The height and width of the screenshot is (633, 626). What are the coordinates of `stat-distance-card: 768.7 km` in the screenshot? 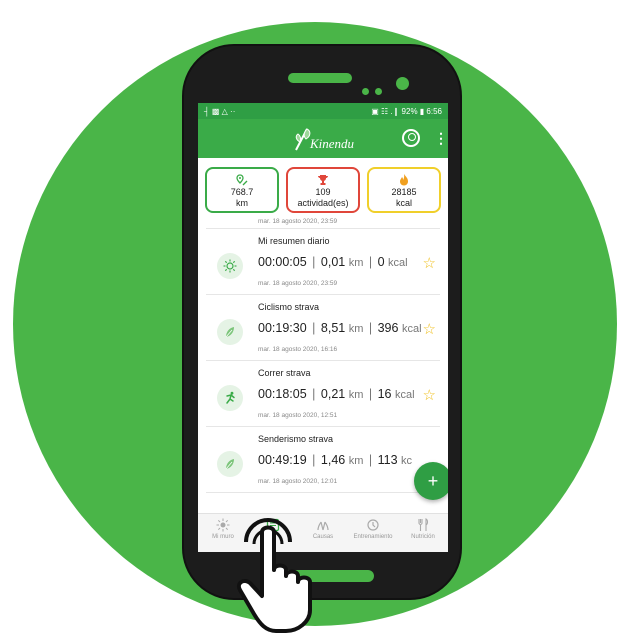 It's located at (242, 190).